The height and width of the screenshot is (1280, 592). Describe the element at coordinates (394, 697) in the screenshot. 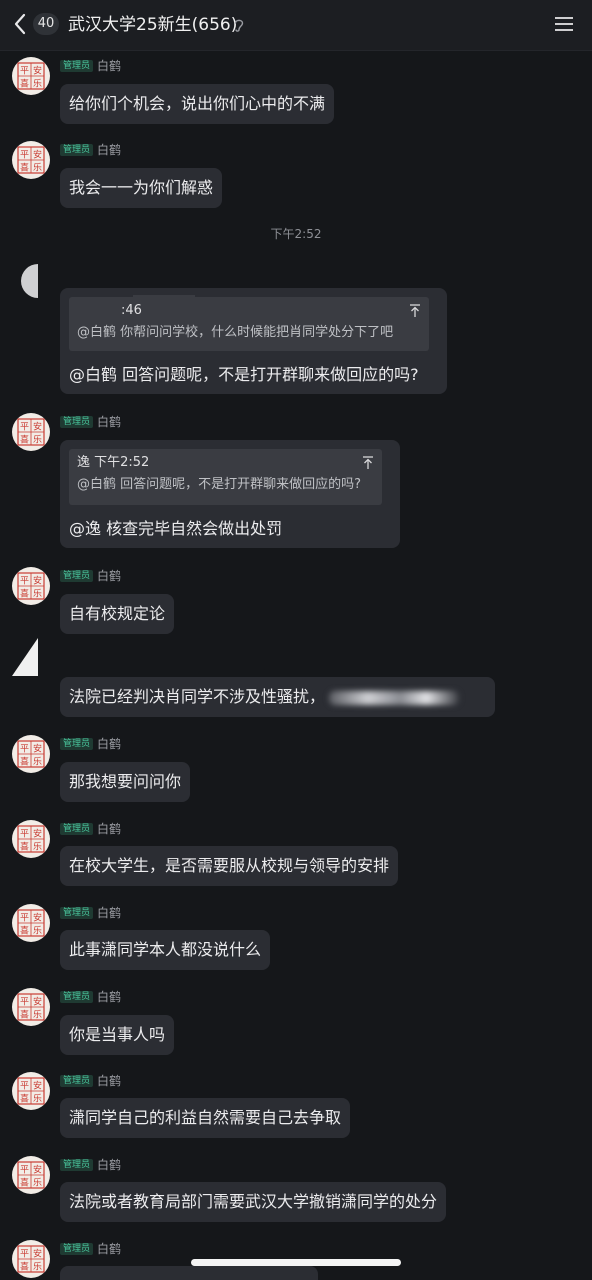

I see `redacted-text` at that location.